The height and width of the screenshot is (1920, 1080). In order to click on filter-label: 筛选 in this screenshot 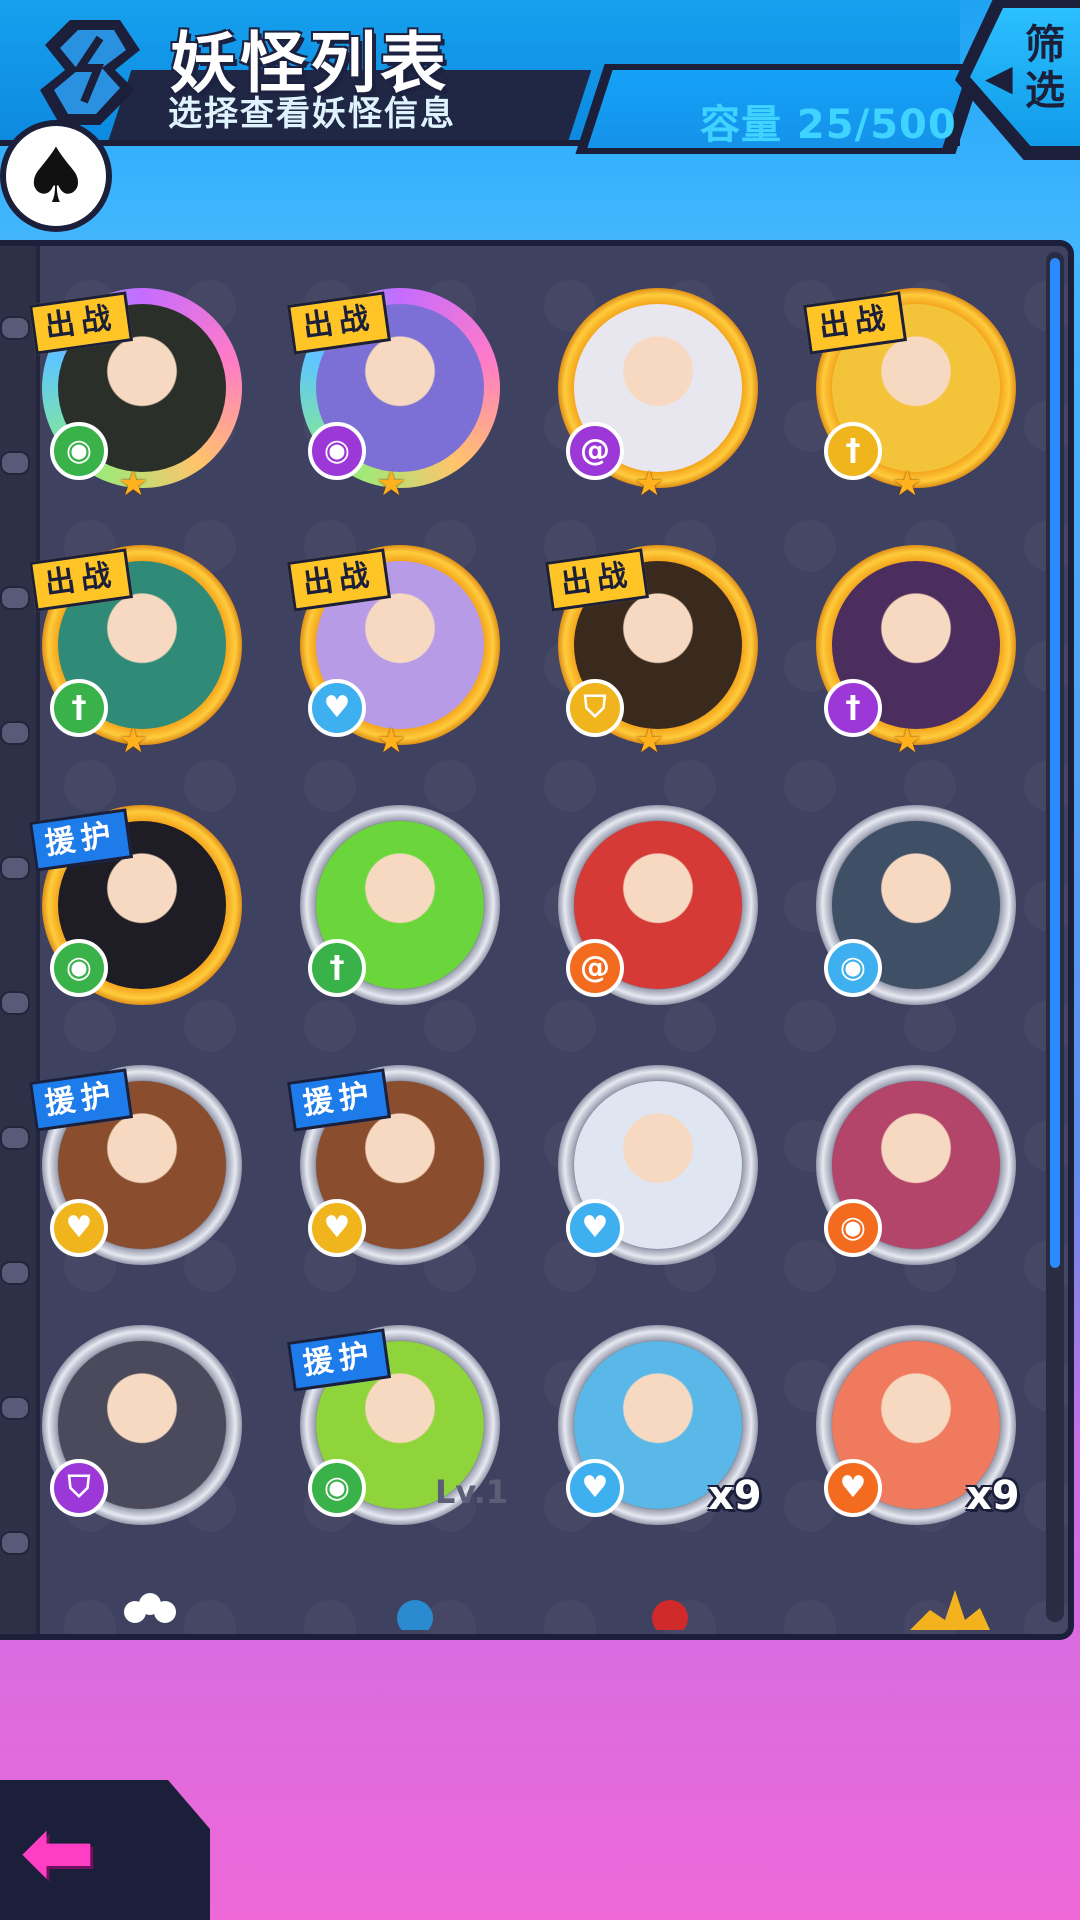, I will do `click(1045, 68)`.